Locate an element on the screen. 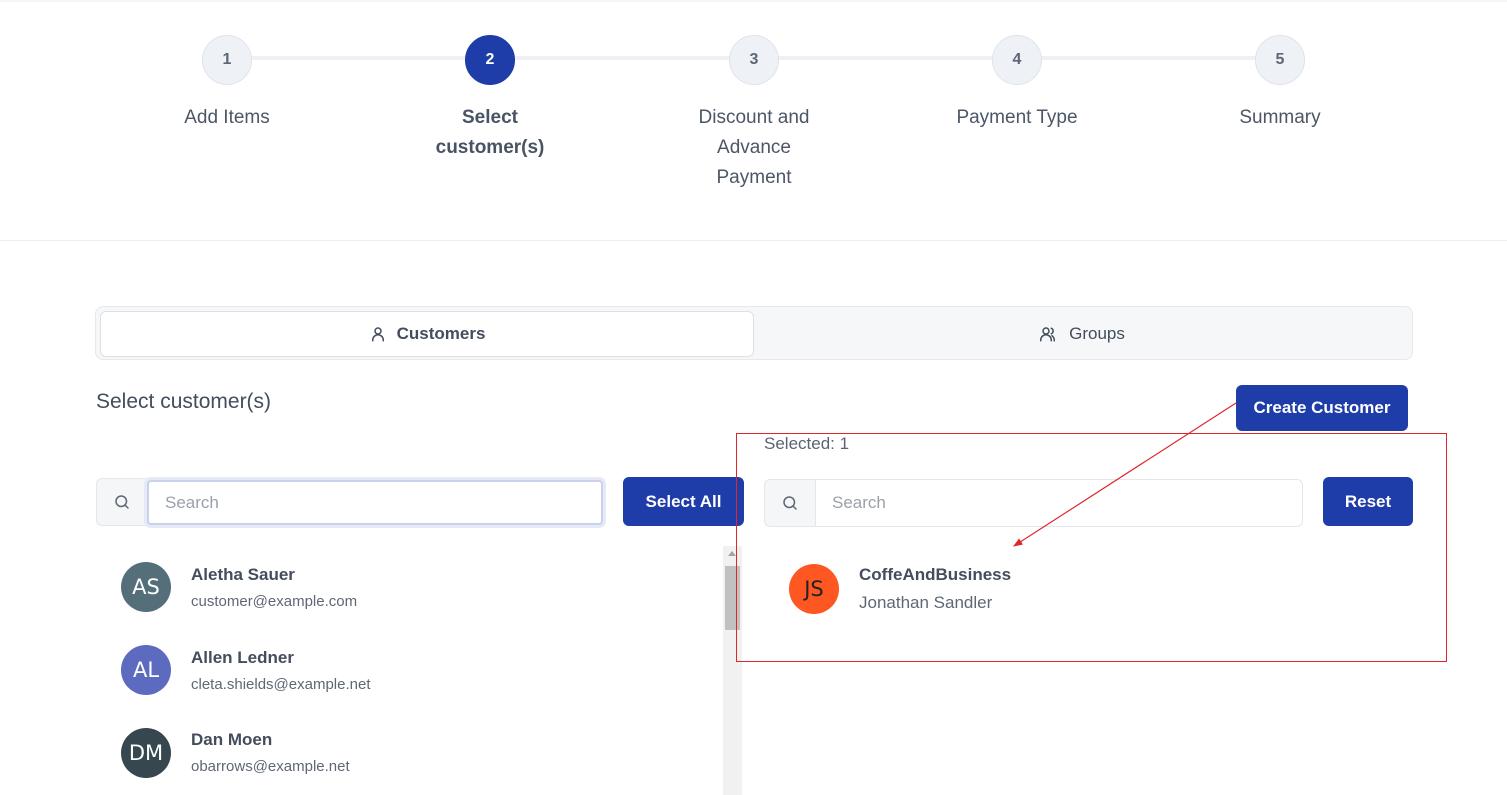 The height and width of the screenshot is (795, 1507). step-number: 1 is located at coordinates (227, 60).